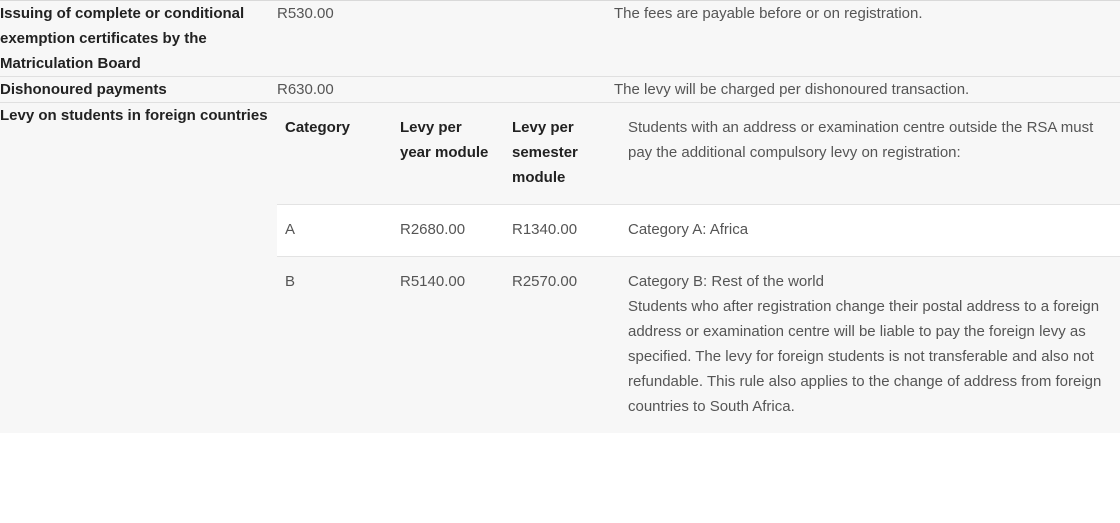 The image size is (1120, 523). Describe the element at coordinates (305, 13) in the screenshot. I see `fee-amount-exemption-certificates: R530.00` at that location.